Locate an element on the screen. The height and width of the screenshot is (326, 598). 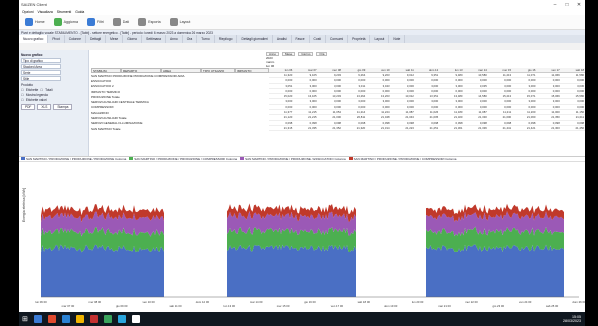
tab: Giorno is located at coordinates (133, 39).